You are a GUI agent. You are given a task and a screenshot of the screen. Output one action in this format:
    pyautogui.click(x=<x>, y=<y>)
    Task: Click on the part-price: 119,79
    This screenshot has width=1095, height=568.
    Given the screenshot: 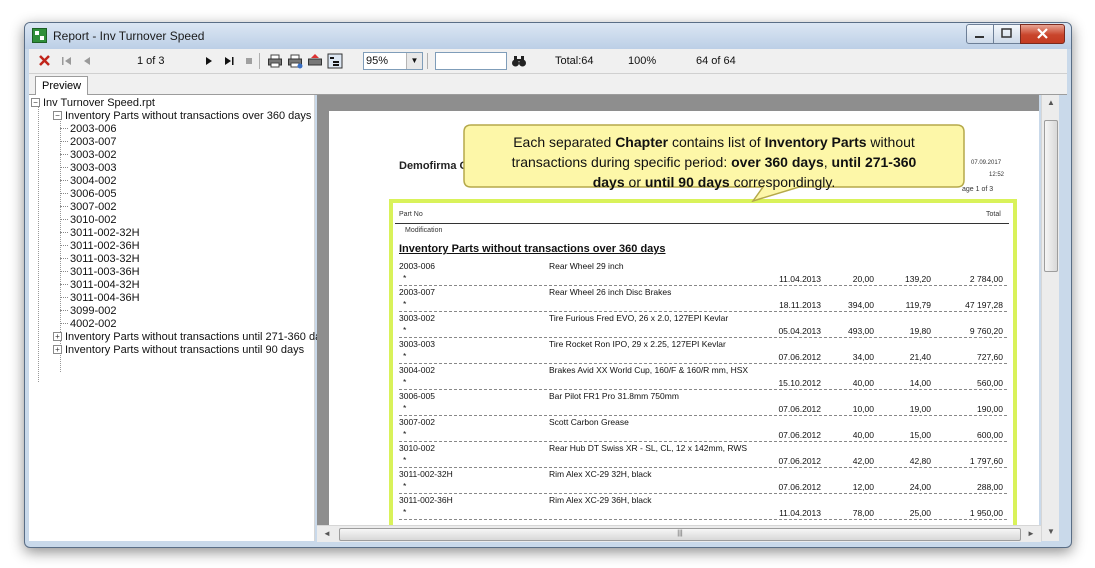 What is the action you would take?
    pyautogui.click(x=918, y=305)
    